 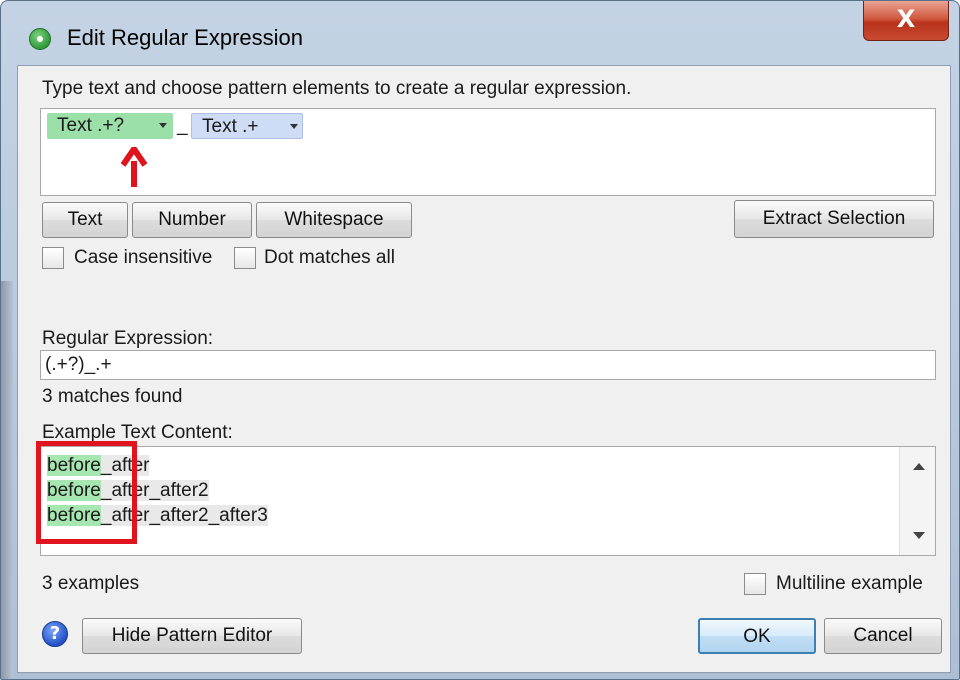 I want to click on cancel-button: Cancel, so click(x=883, y=636).